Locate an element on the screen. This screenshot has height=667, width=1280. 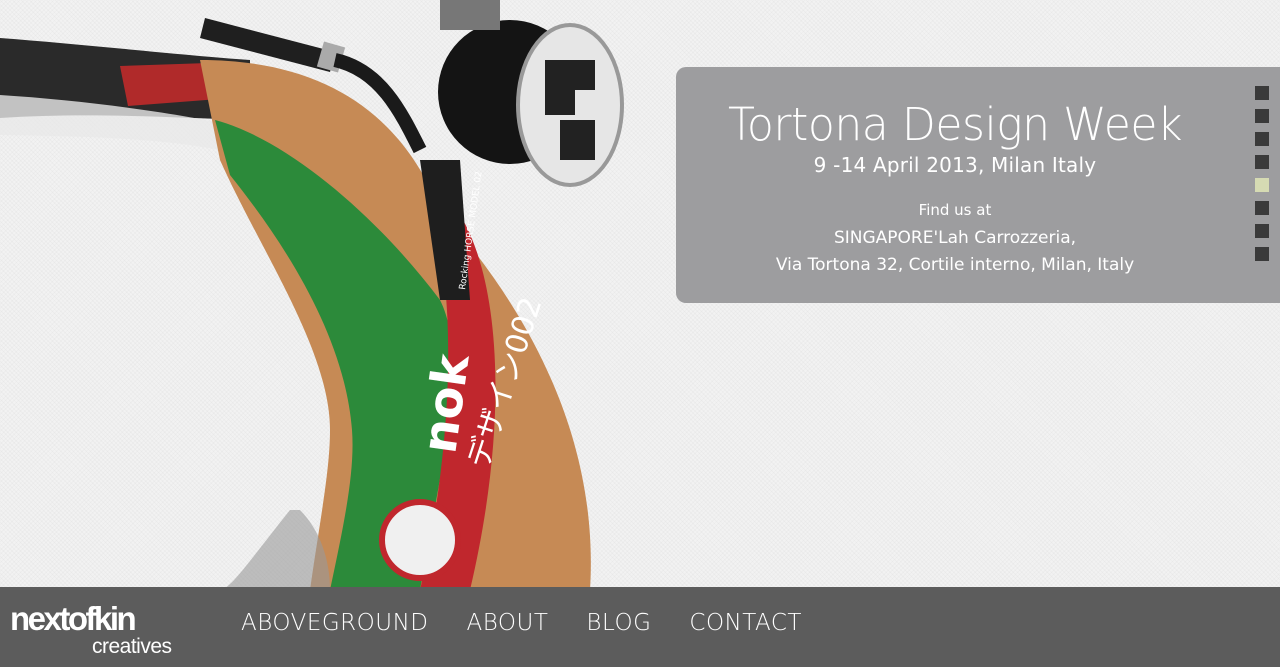
site-logo: nextofkin creatives is located at coordinates (91, 628).